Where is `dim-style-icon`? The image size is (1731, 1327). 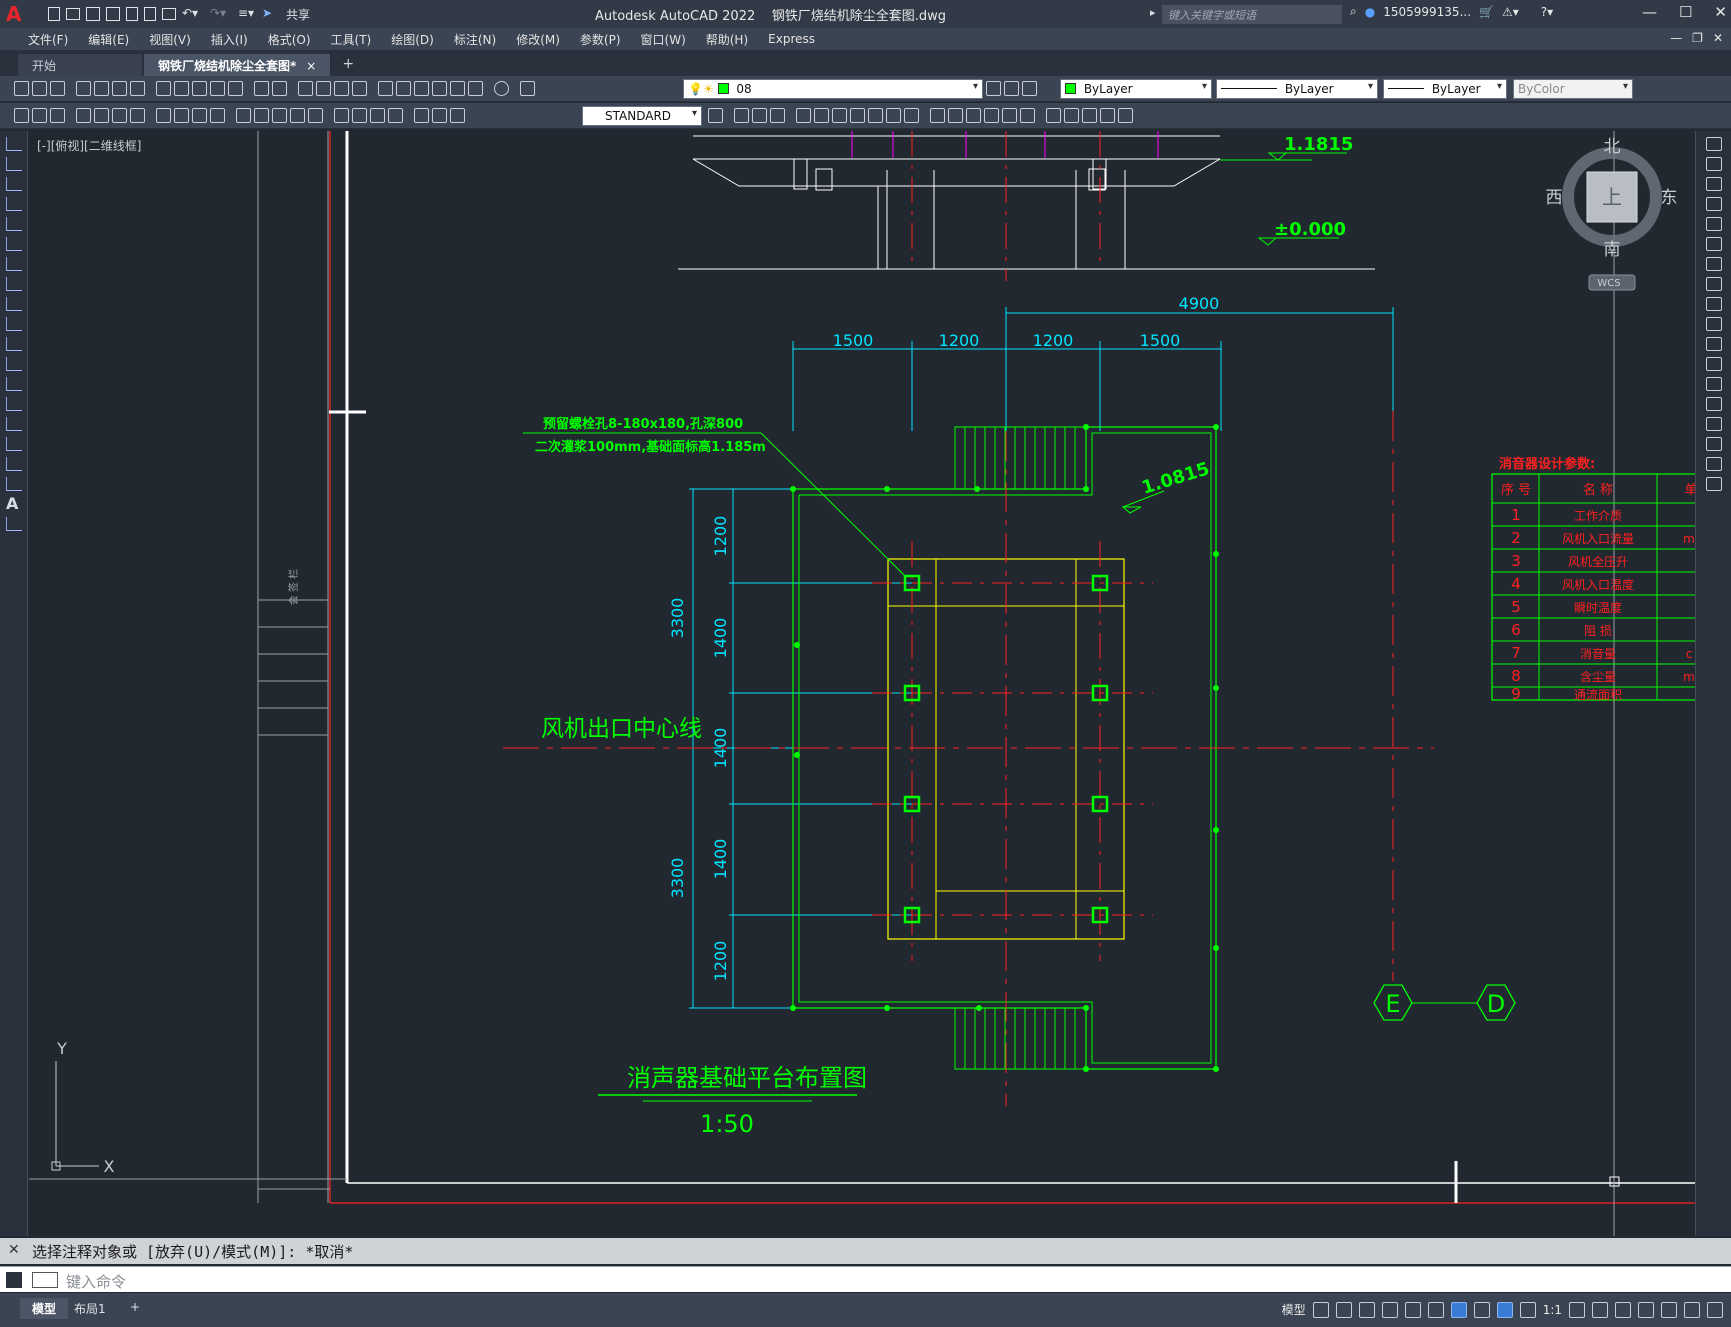 dim-style-icon is located at coordinates (715, 115).